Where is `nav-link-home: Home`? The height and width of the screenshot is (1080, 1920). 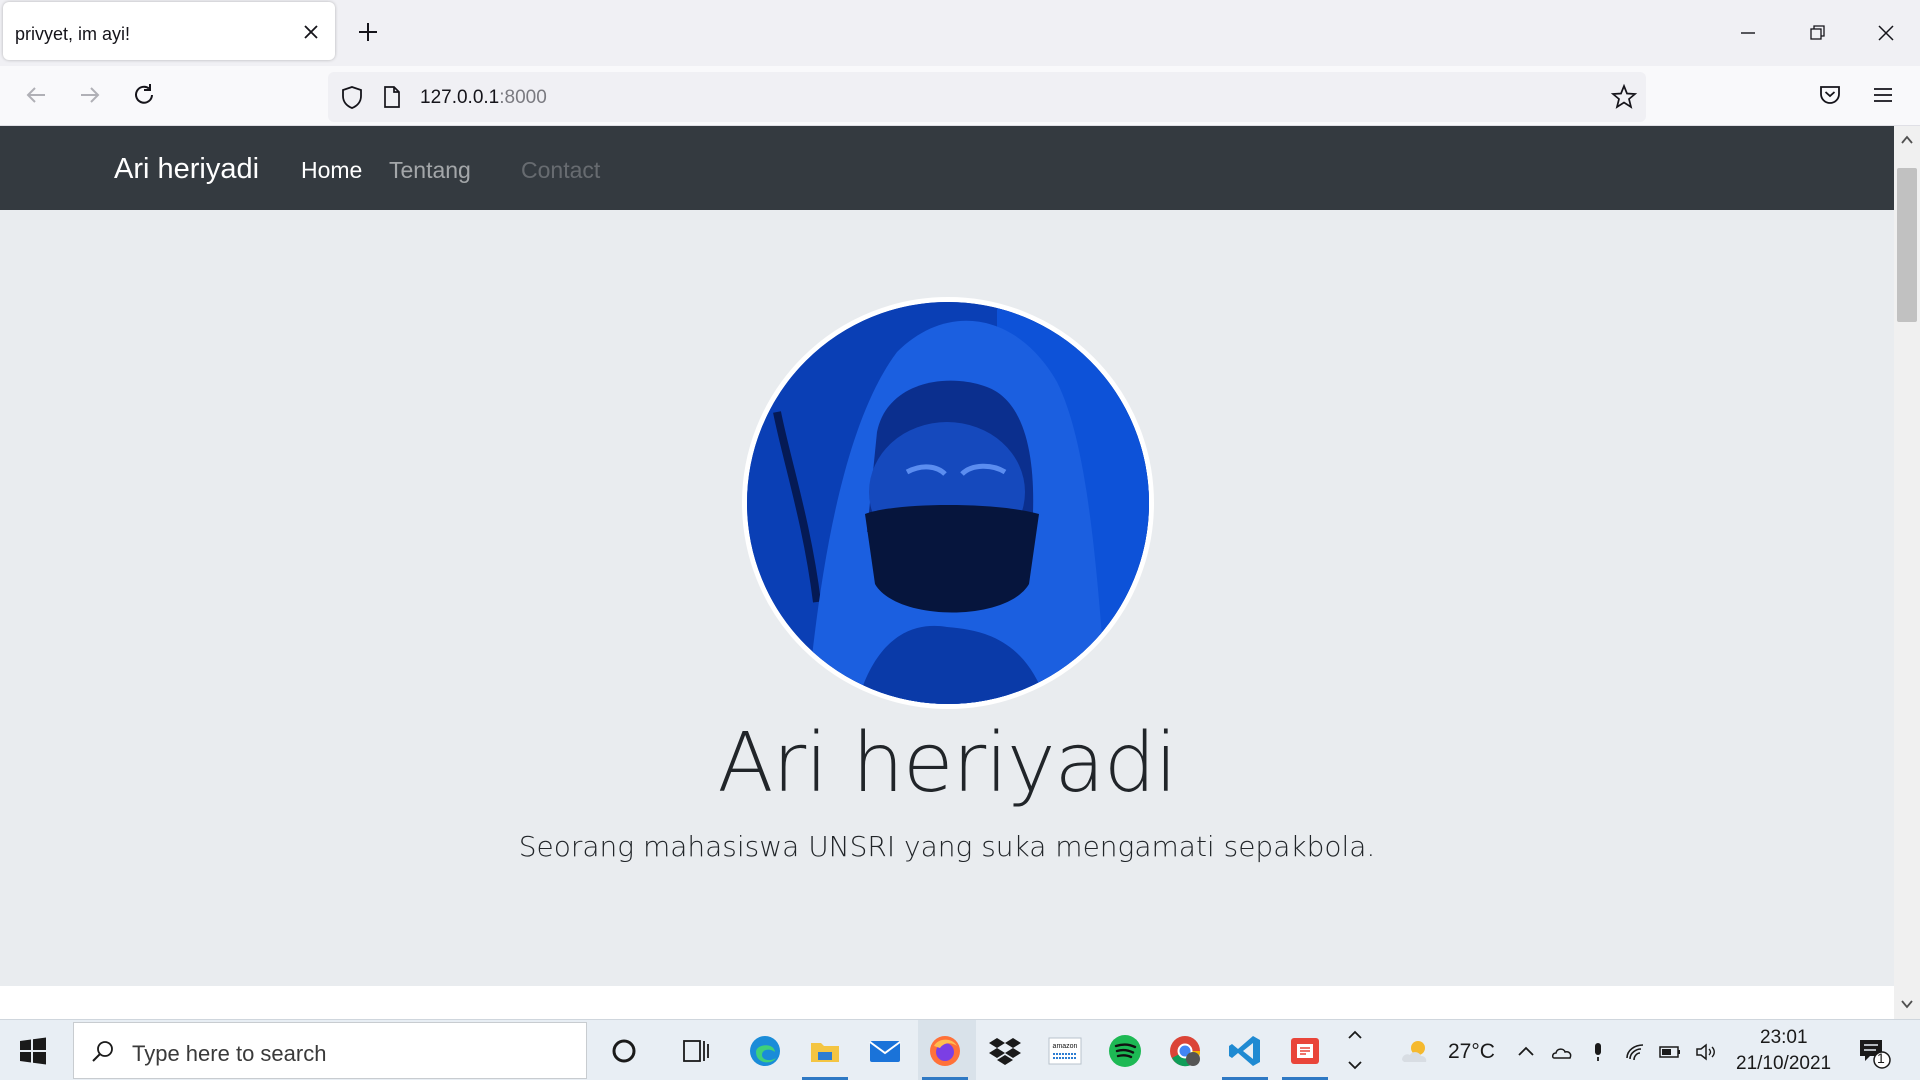 nav-link-home: Home is located at coordinates (331, 170).